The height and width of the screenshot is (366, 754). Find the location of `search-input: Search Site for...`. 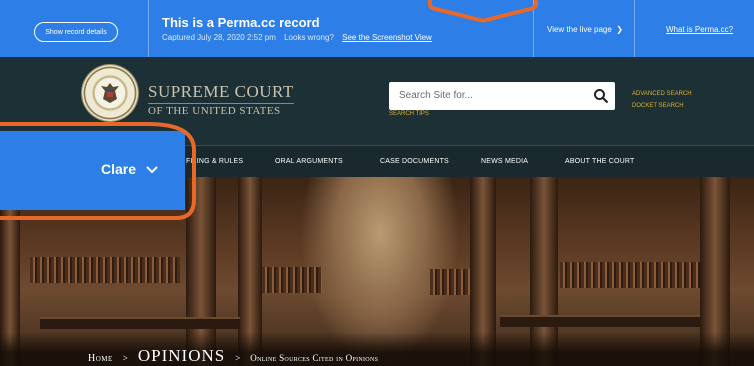

search-input: Search Site for... is located at coordinates (436, 95).